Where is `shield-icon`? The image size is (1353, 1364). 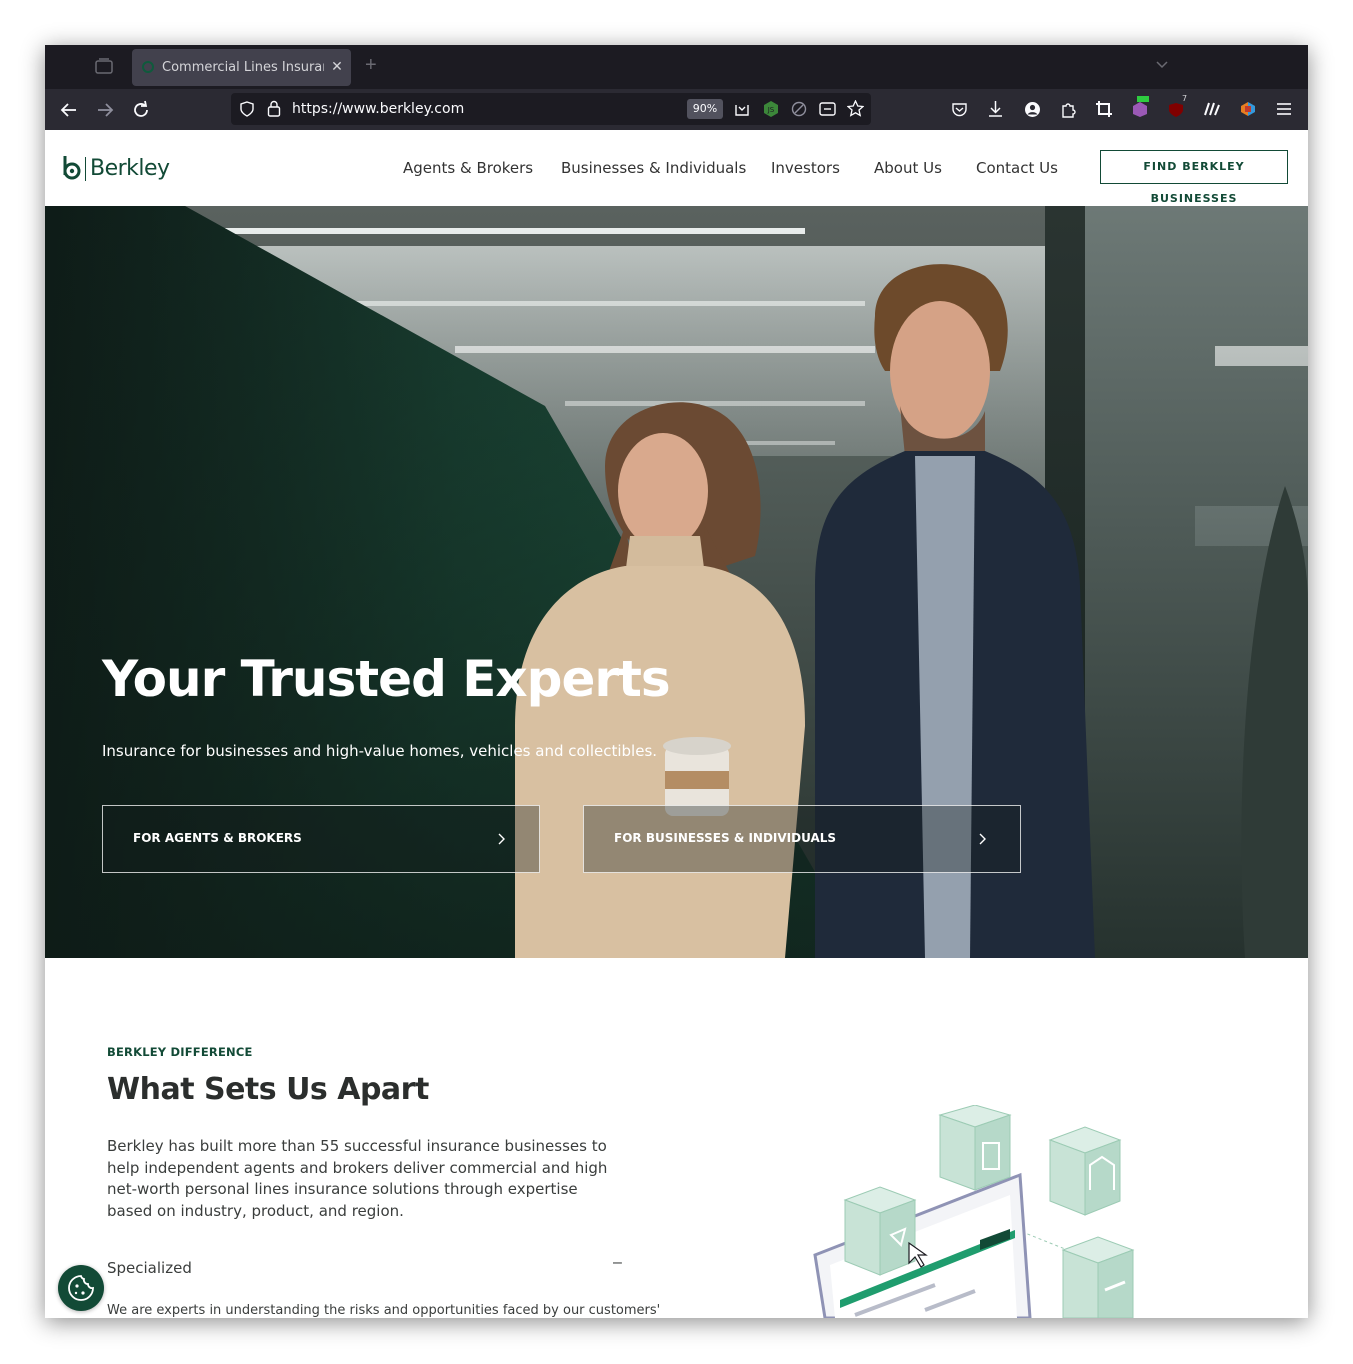
shield-icon is located at coordinates (247, 109).